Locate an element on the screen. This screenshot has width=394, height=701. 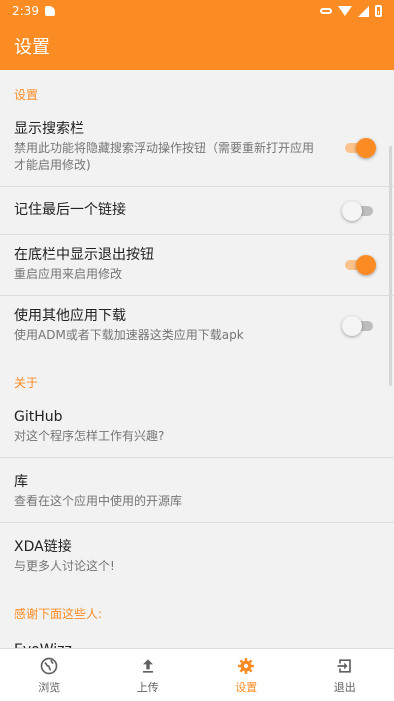
nav-settings: 设置 is located at coordinates (246, 675).